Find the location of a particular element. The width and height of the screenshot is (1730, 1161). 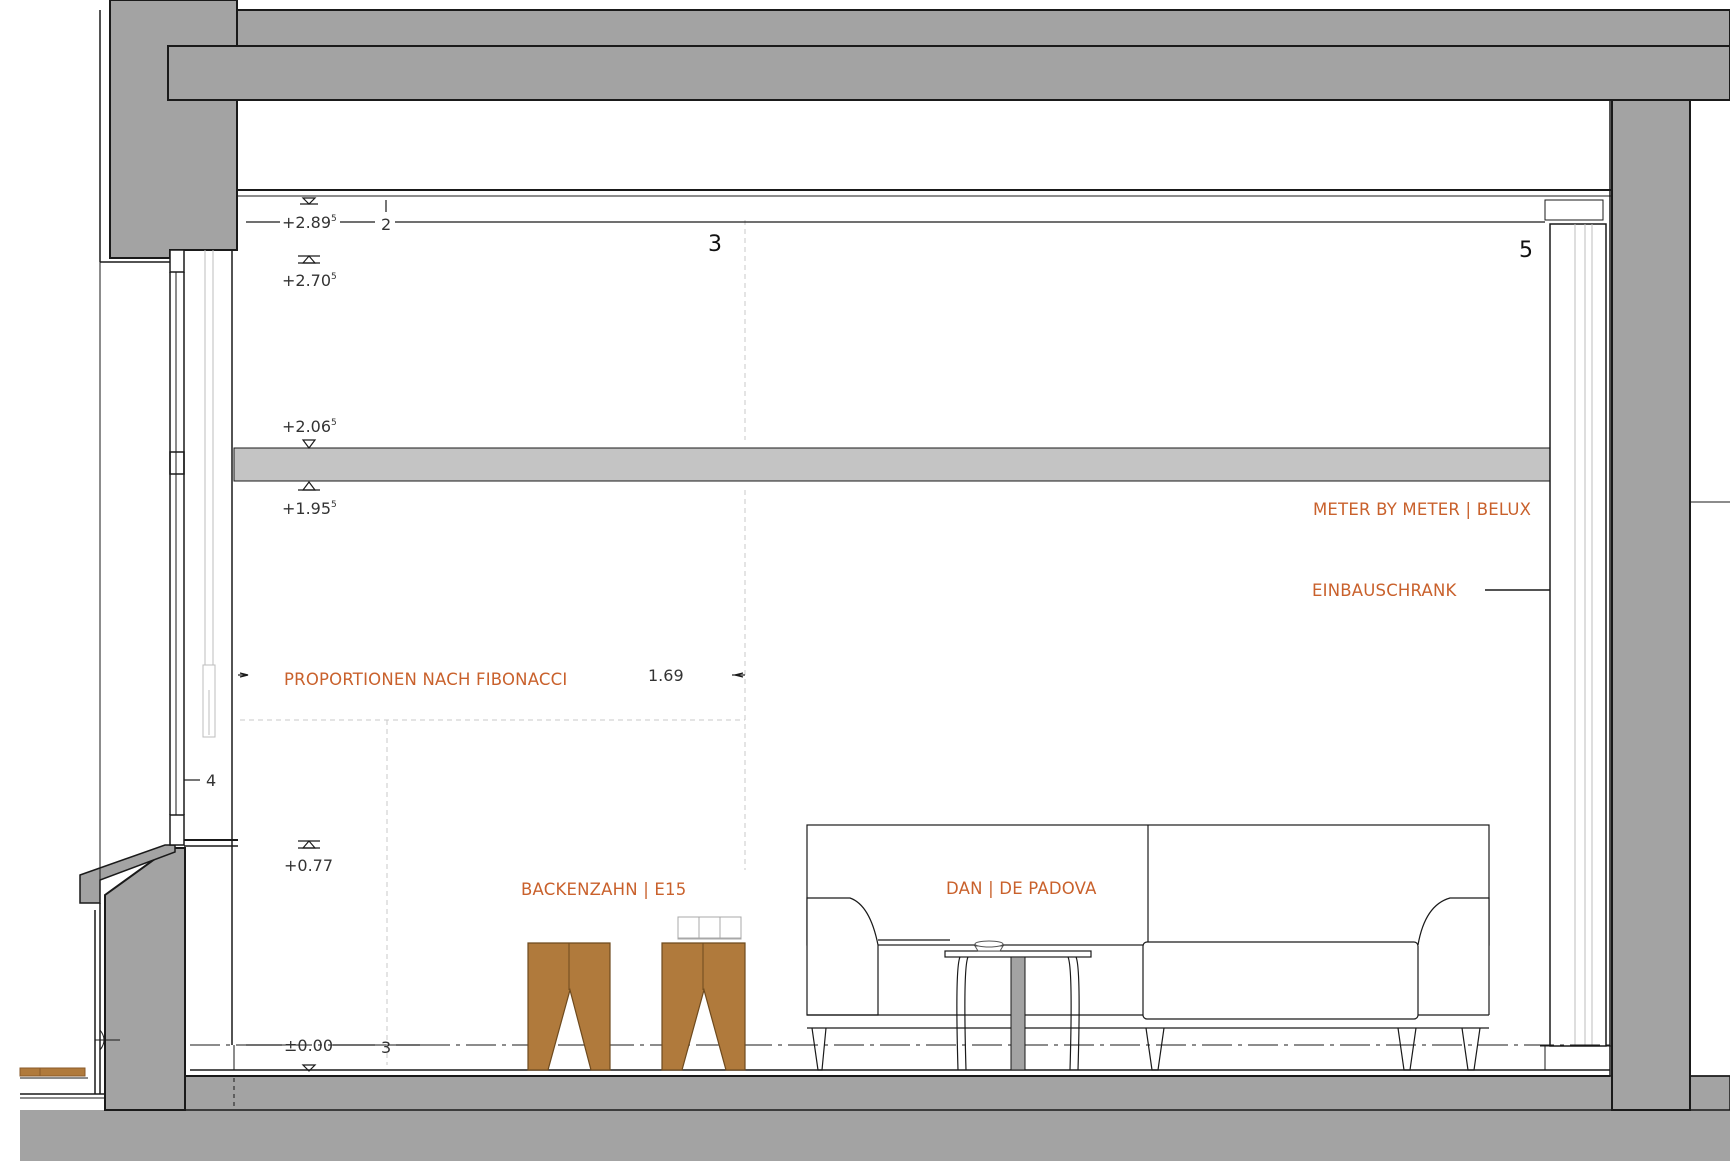

stool-left is located at coordinates (569, 1006).